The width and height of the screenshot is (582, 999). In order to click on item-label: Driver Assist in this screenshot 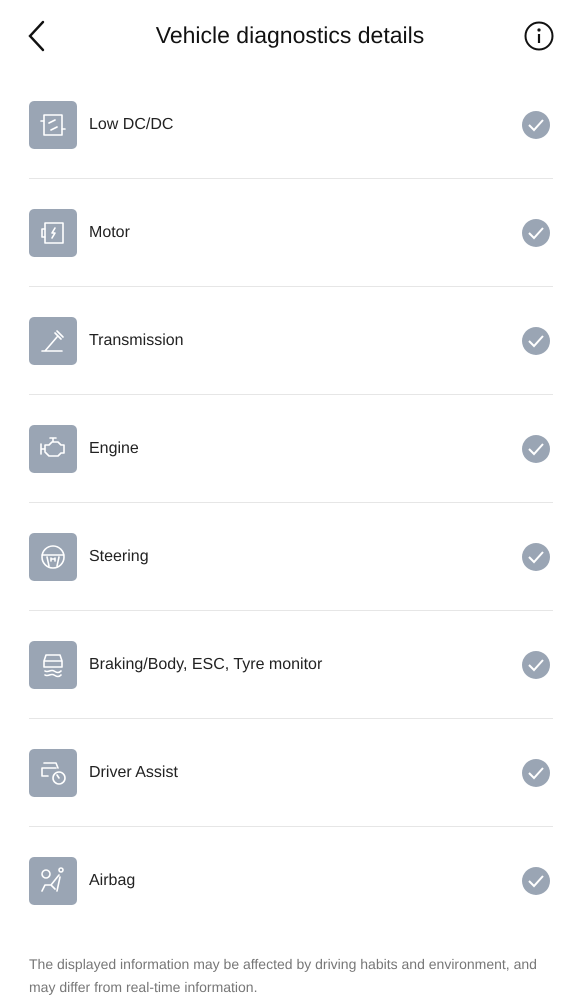, I will do `click(134, 772)`.